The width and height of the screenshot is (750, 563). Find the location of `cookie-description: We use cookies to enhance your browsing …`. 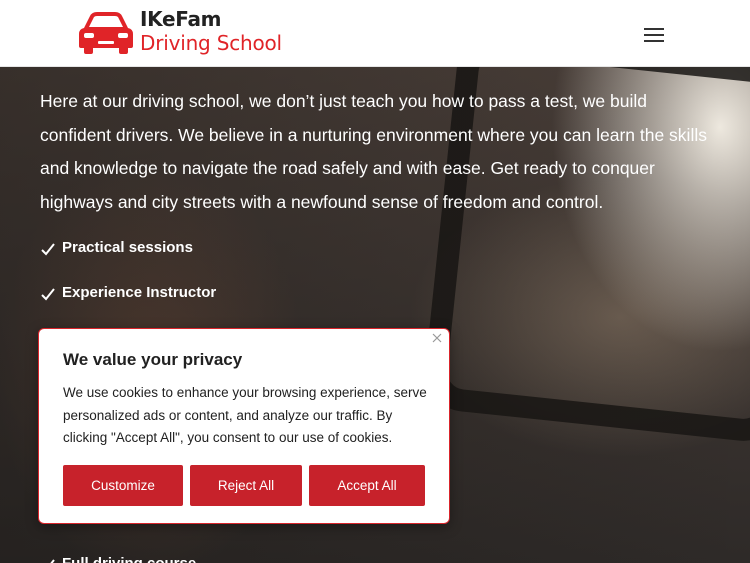

cookie-description: We use cookies to enhance your browsing … is located at coordinates (245, 415).